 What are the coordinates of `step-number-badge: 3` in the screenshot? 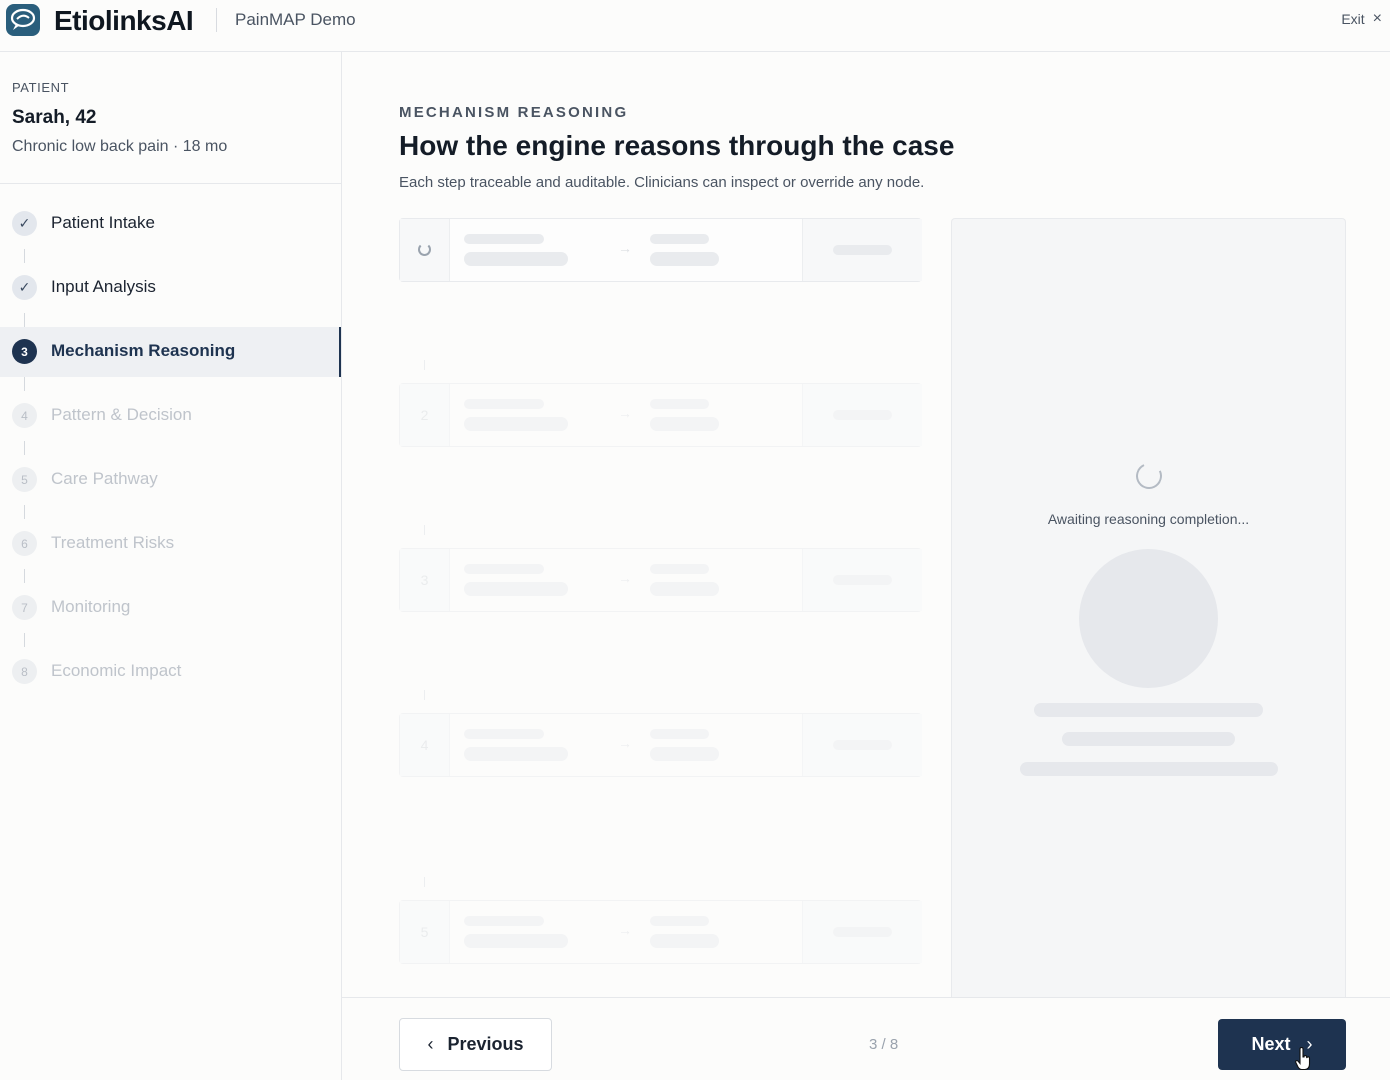 It's located at (24, 351).